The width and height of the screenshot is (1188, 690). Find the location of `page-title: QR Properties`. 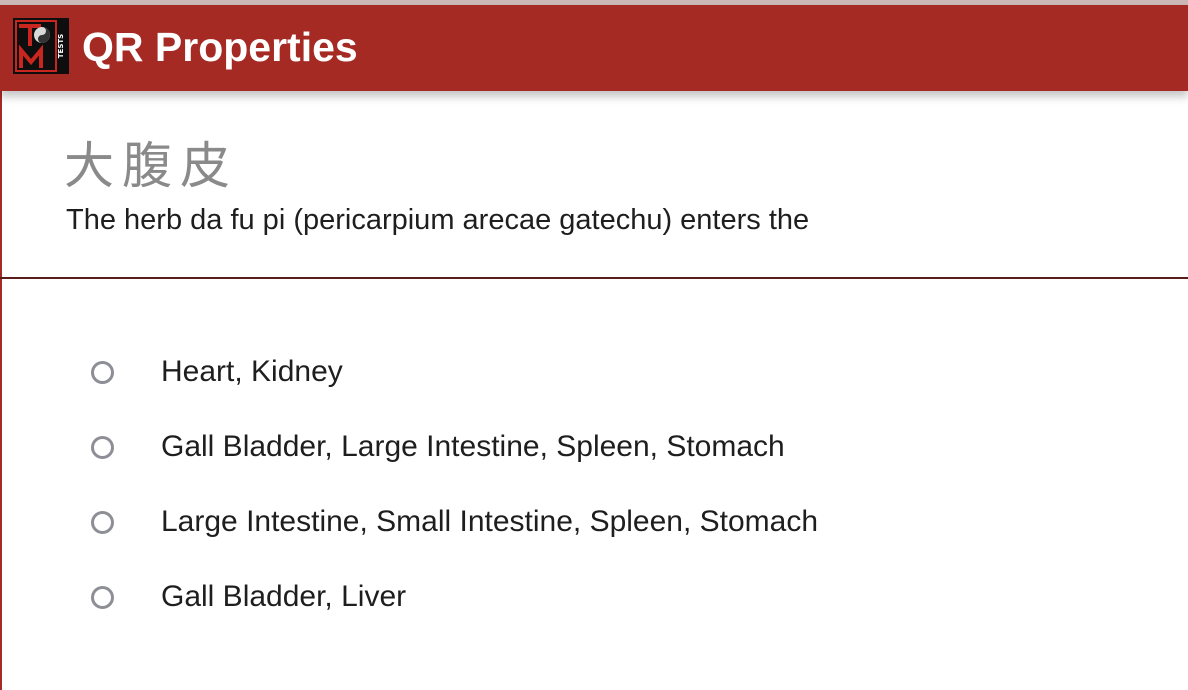

page-title: QR Properties is located at coordinates (220, 47).